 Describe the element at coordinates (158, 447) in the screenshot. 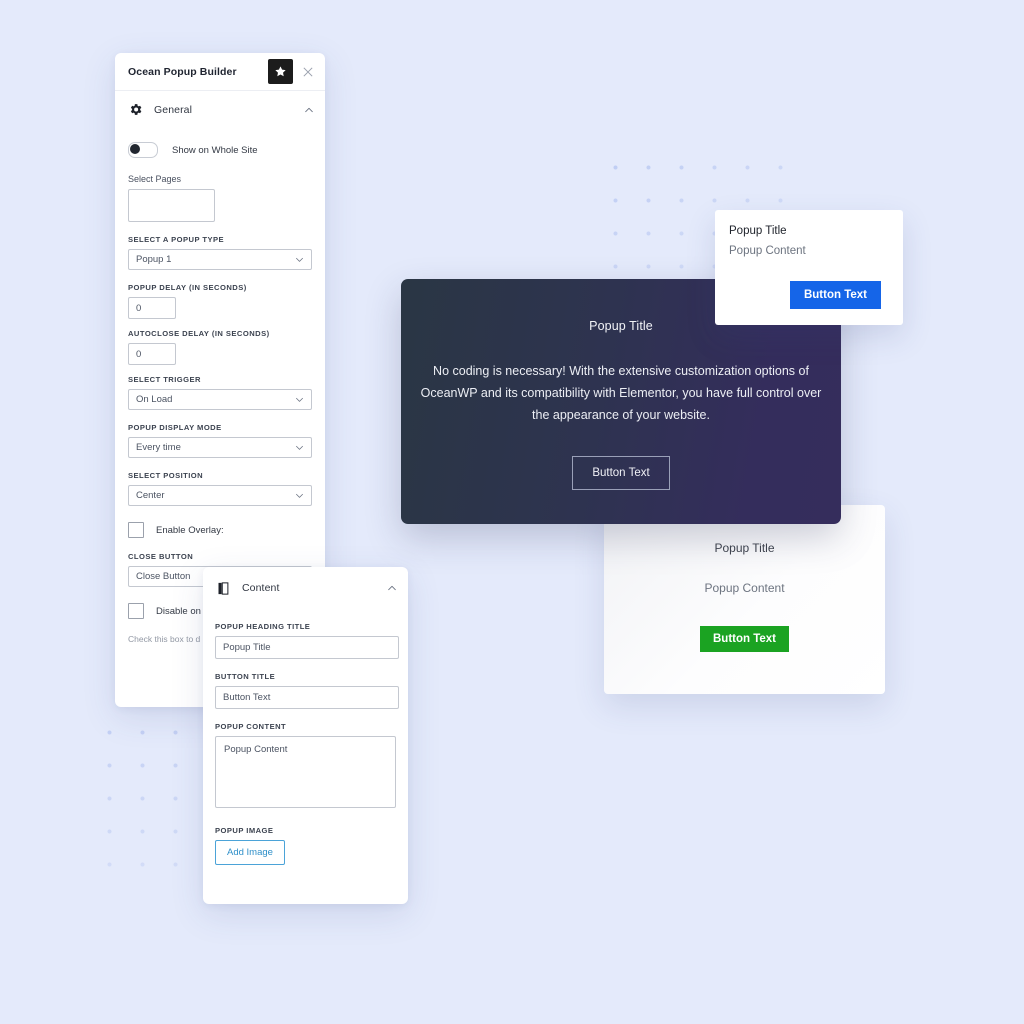

I see `display-mode-value: Every time` at that location.